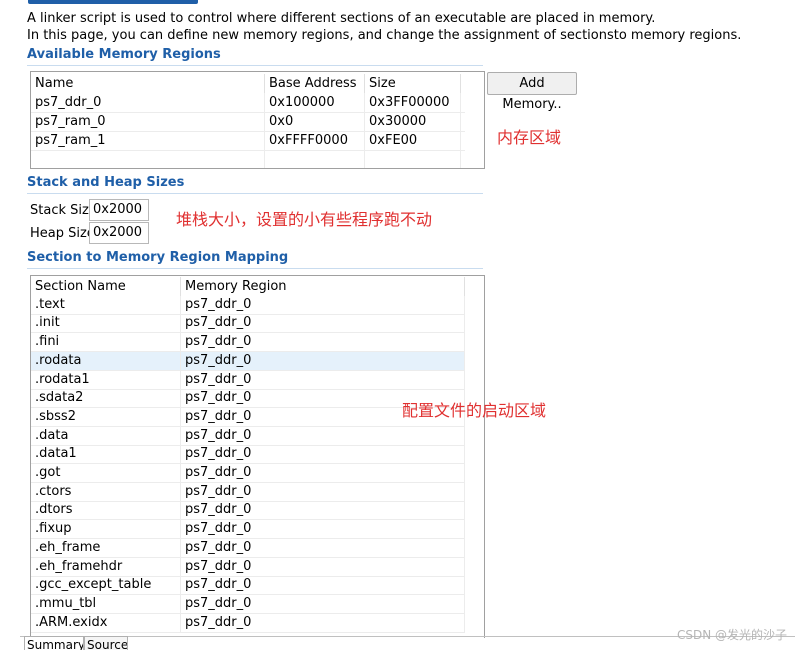 The width and height of the screenshot is (795, 650). I want to click on memory-regions-underline, so click(255, 65).